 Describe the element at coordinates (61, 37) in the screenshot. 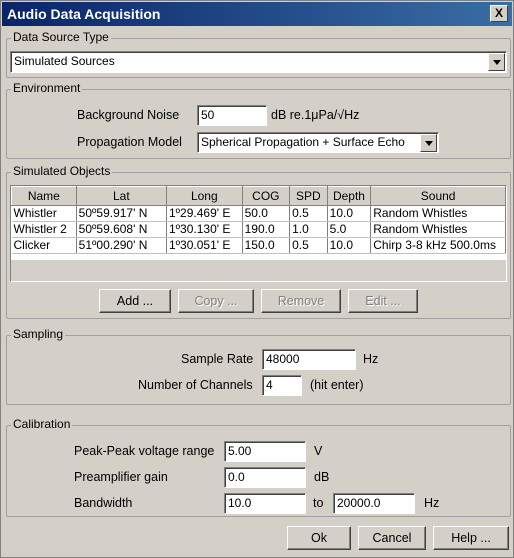

I see `data-source-legend: Data Source Type` at that location.